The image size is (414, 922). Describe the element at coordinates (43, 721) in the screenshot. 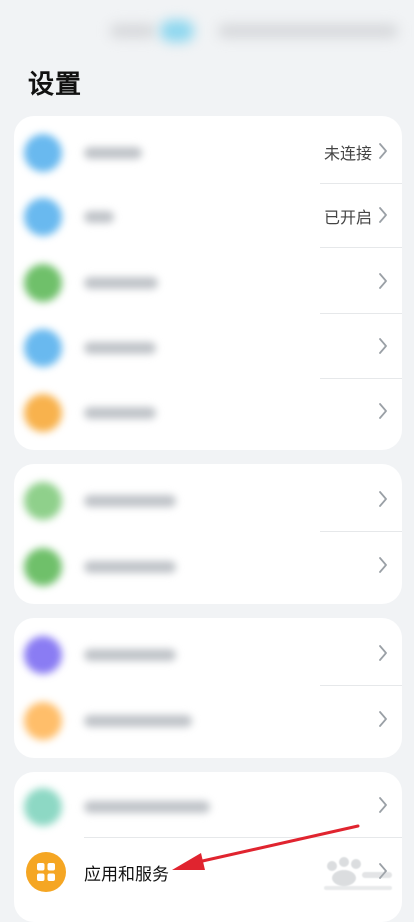

I see `biometrics-icon` at that location.